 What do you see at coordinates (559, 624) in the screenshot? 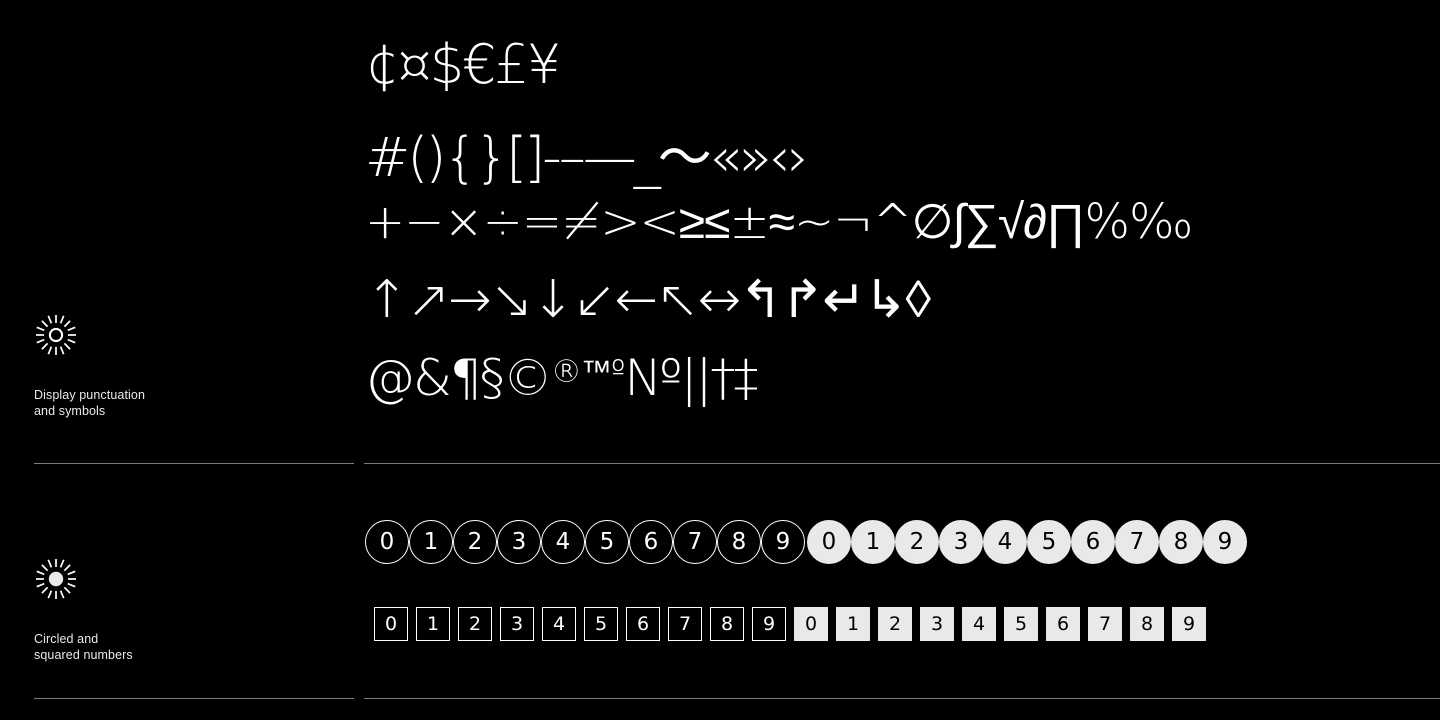
I see `squared-number-outline: 4` at bounding box center [559, 624].